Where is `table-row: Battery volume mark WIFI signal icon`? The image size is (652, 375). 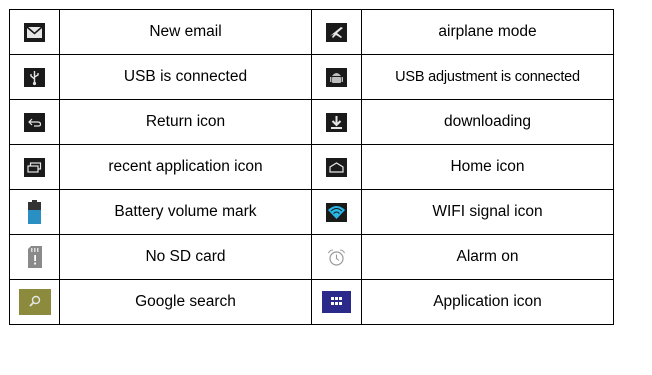
table-row: Battery volume mark WIFI signal icon is located at coordinates (311, 212).